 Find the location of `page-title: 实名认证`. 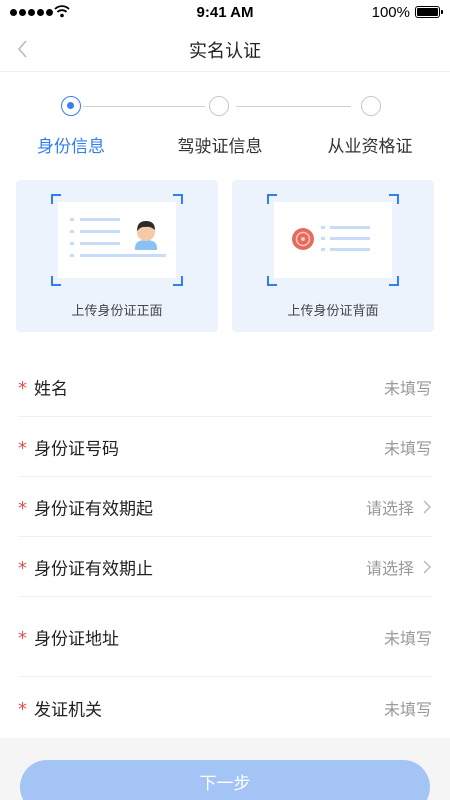

page-title: 实名认证 is located at coordinates (225, 51).